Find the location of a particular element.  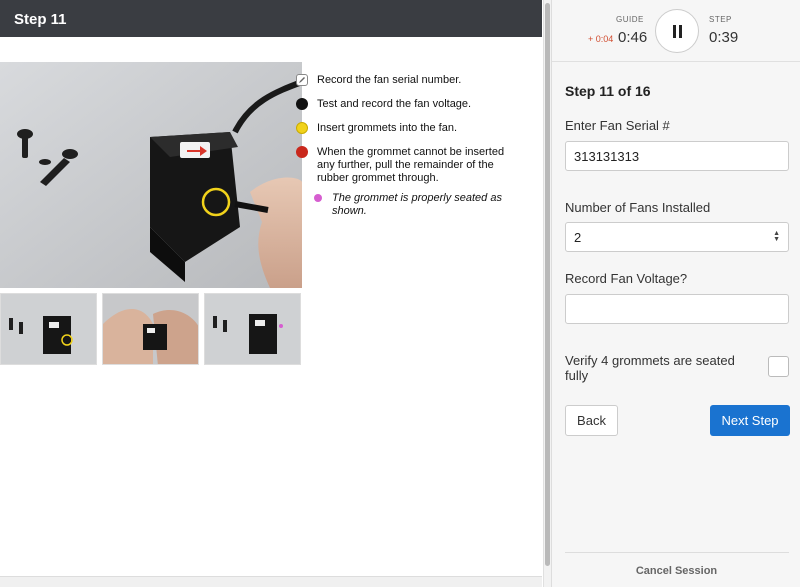

guide-timer: 0:46 is located at coordinates (633, 37).